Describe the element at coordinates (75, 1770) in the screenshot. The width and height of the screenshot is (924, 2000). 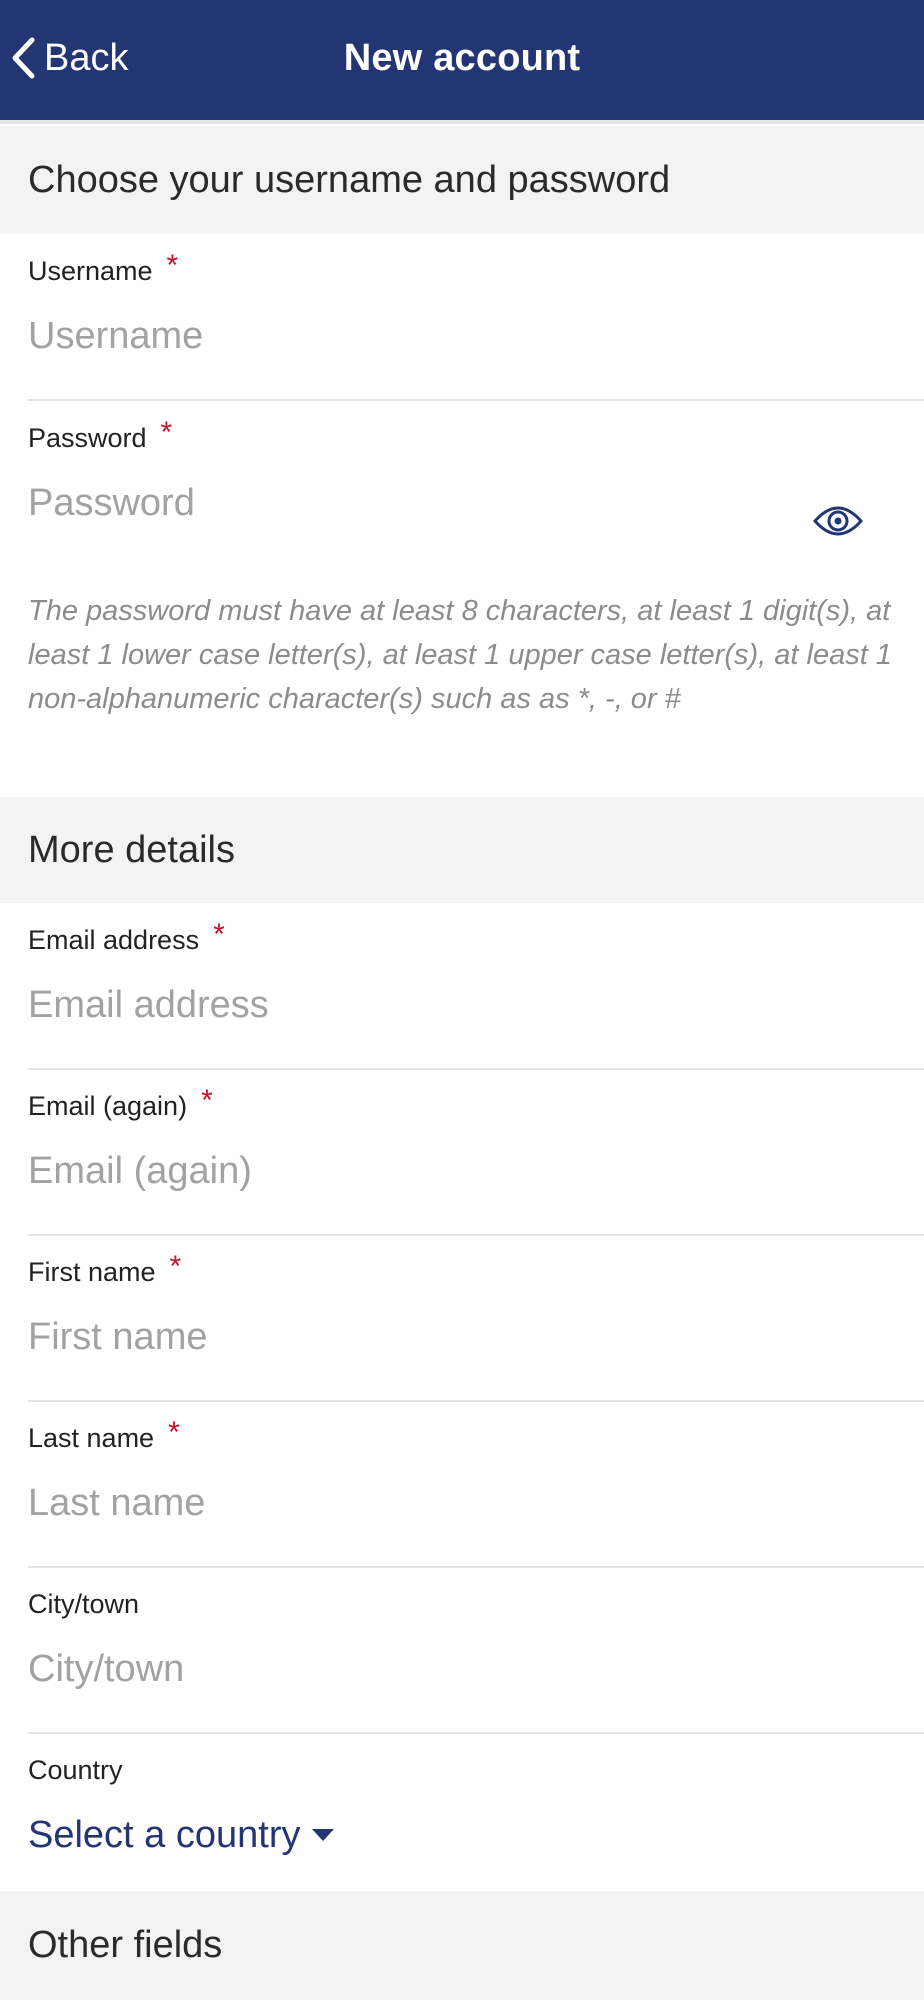
I see `country-label: Country` at that location.